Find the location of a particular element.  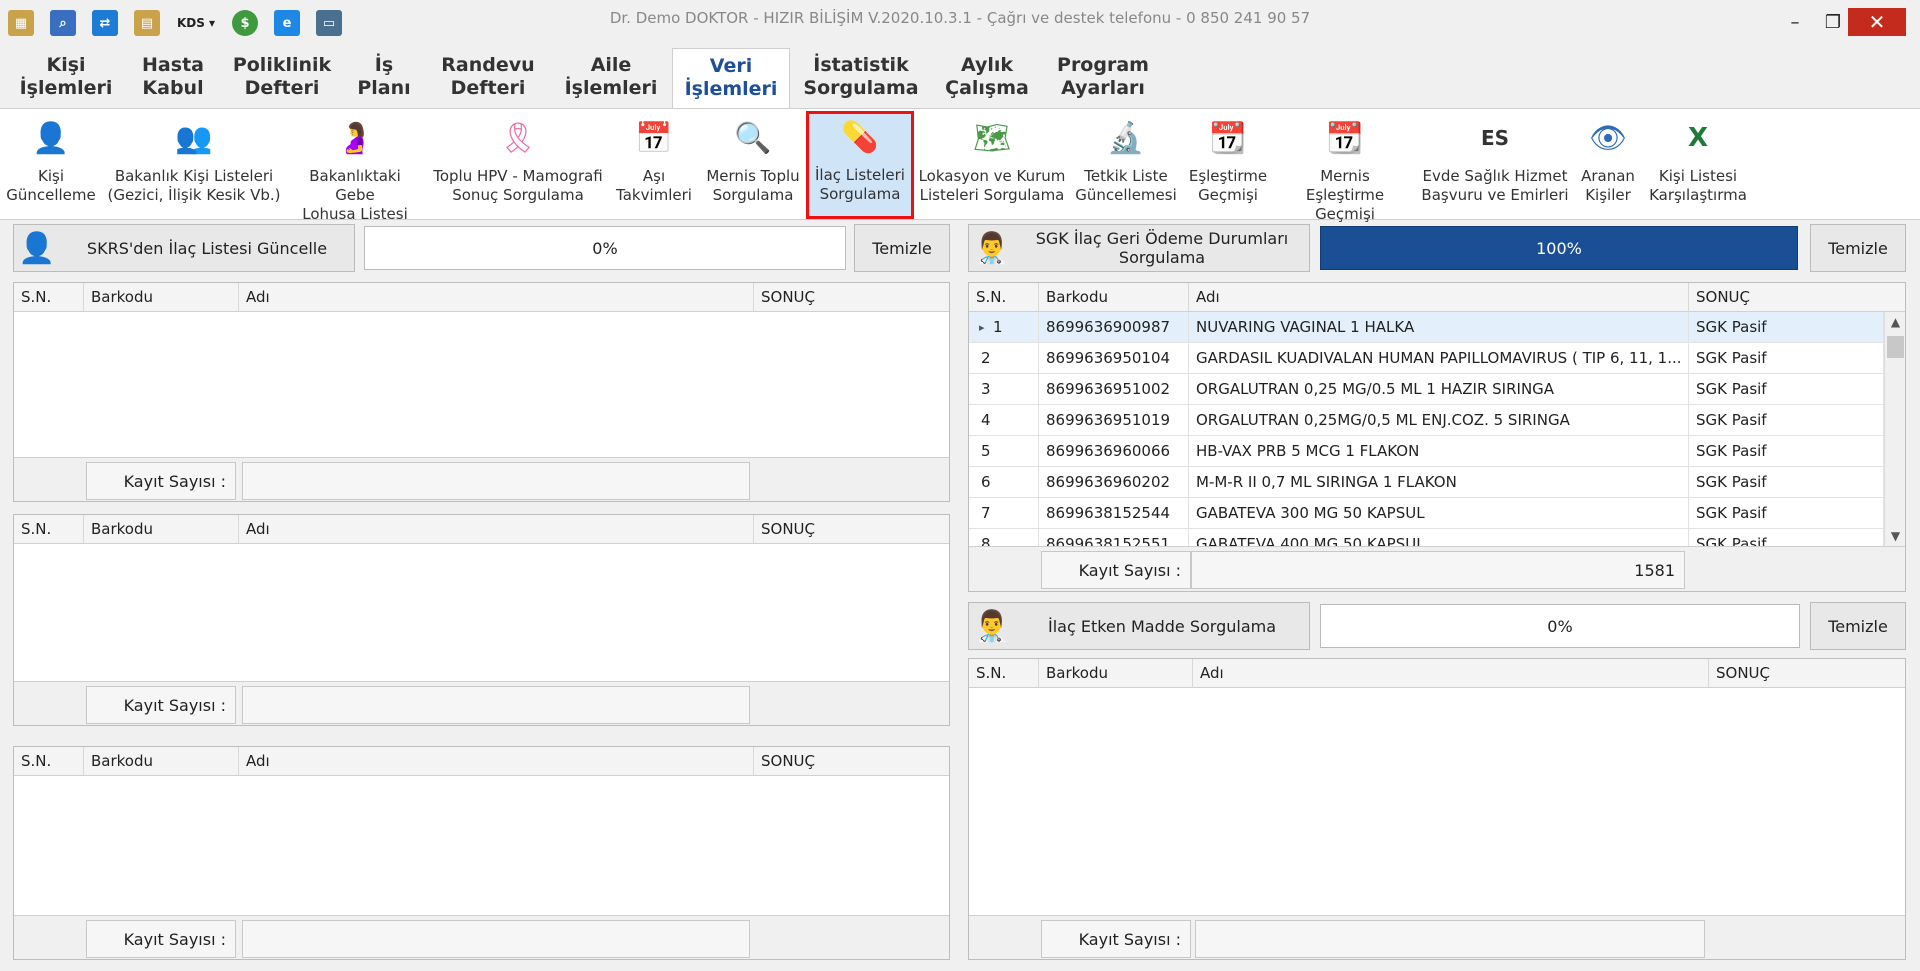

tab-aylik-calisma: Aylık Çalışma is located at coordinates (987, 81).